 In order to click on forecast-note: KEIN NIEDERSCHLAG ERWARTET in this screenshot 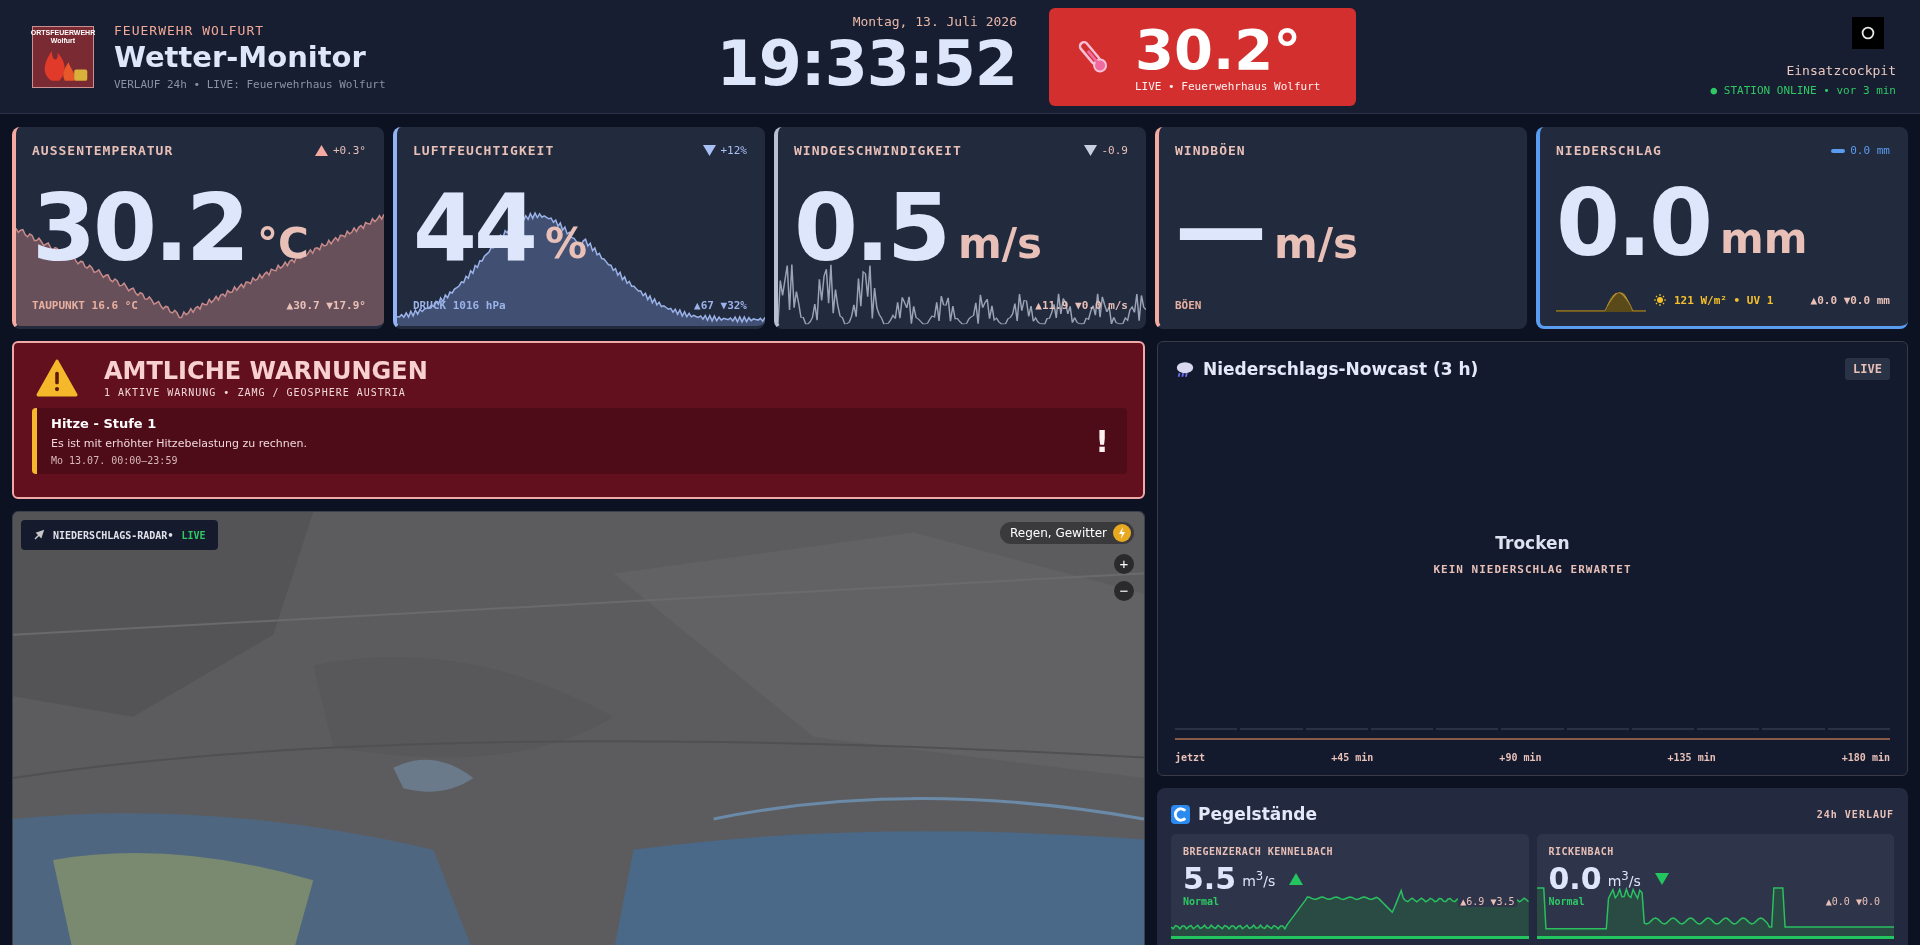, I will do `click(1532, 569)`.